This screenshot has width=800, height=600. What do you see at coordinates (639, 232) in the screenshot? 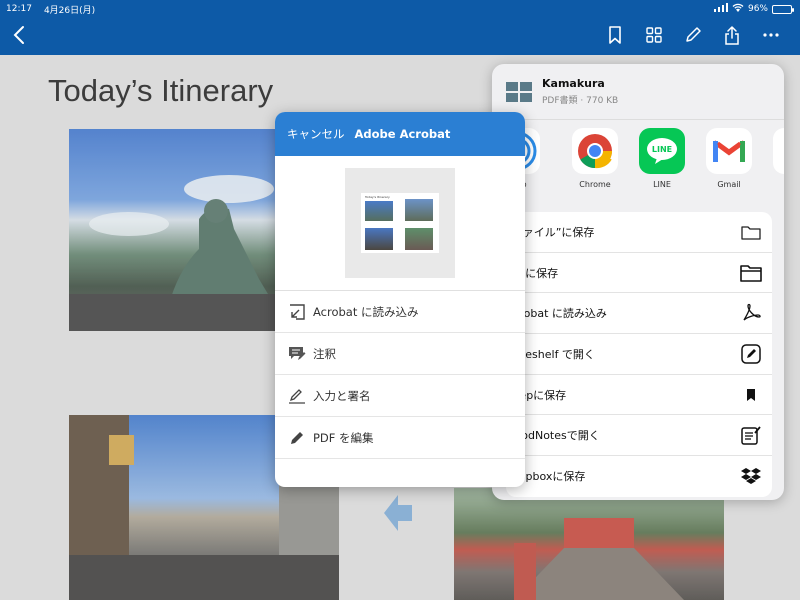
I see `action-save-files: ”ファイル”に保存` at bounding box center [639, 232].